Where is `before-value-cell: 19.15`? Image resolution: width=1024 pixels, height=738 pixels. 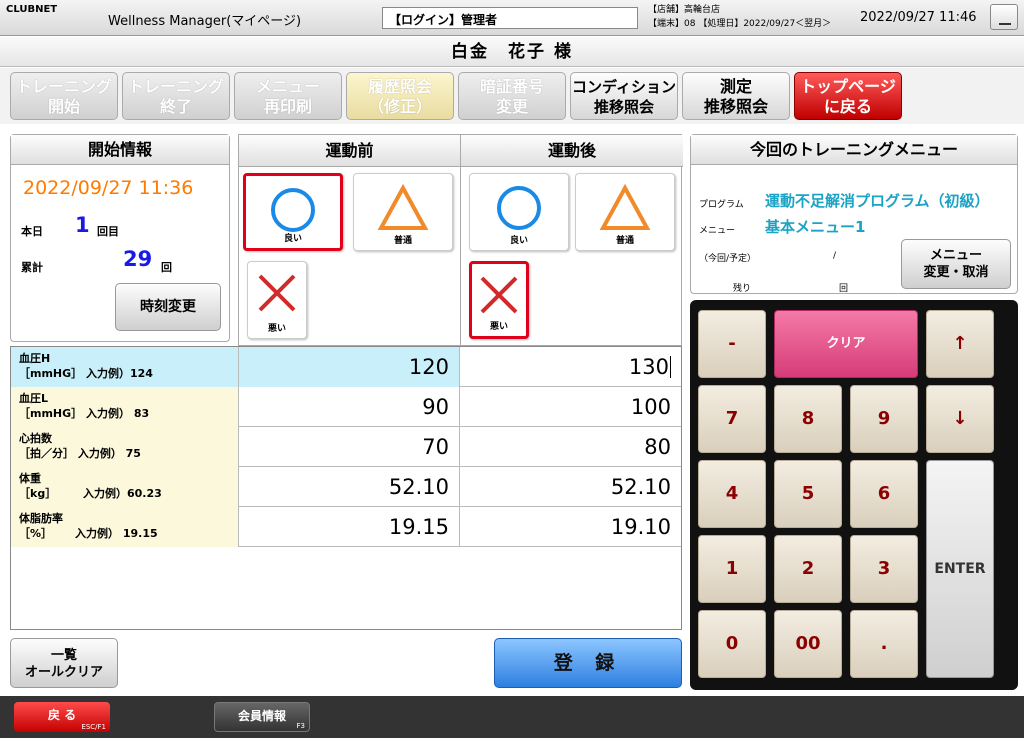
before-value-cell: 19.15 is located at coordinates (349, 527).